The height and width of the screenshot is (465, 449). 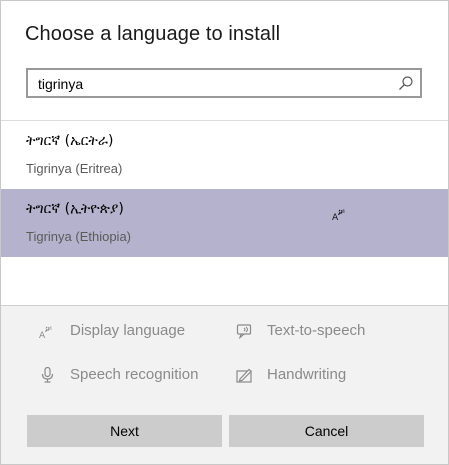 I want to click on next-button: Next, so click(x=124, y=431).